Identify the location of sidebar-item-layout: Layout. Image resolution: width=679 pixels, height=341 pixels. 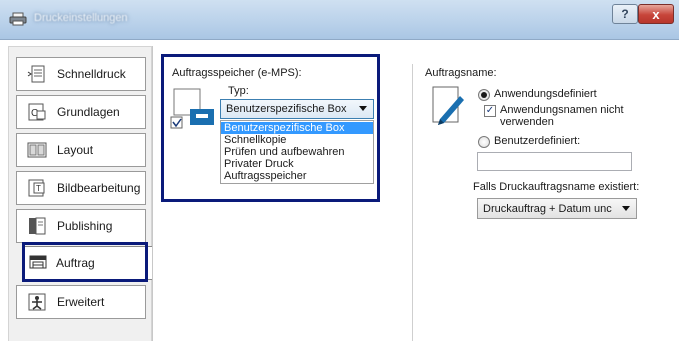
(81, 150).